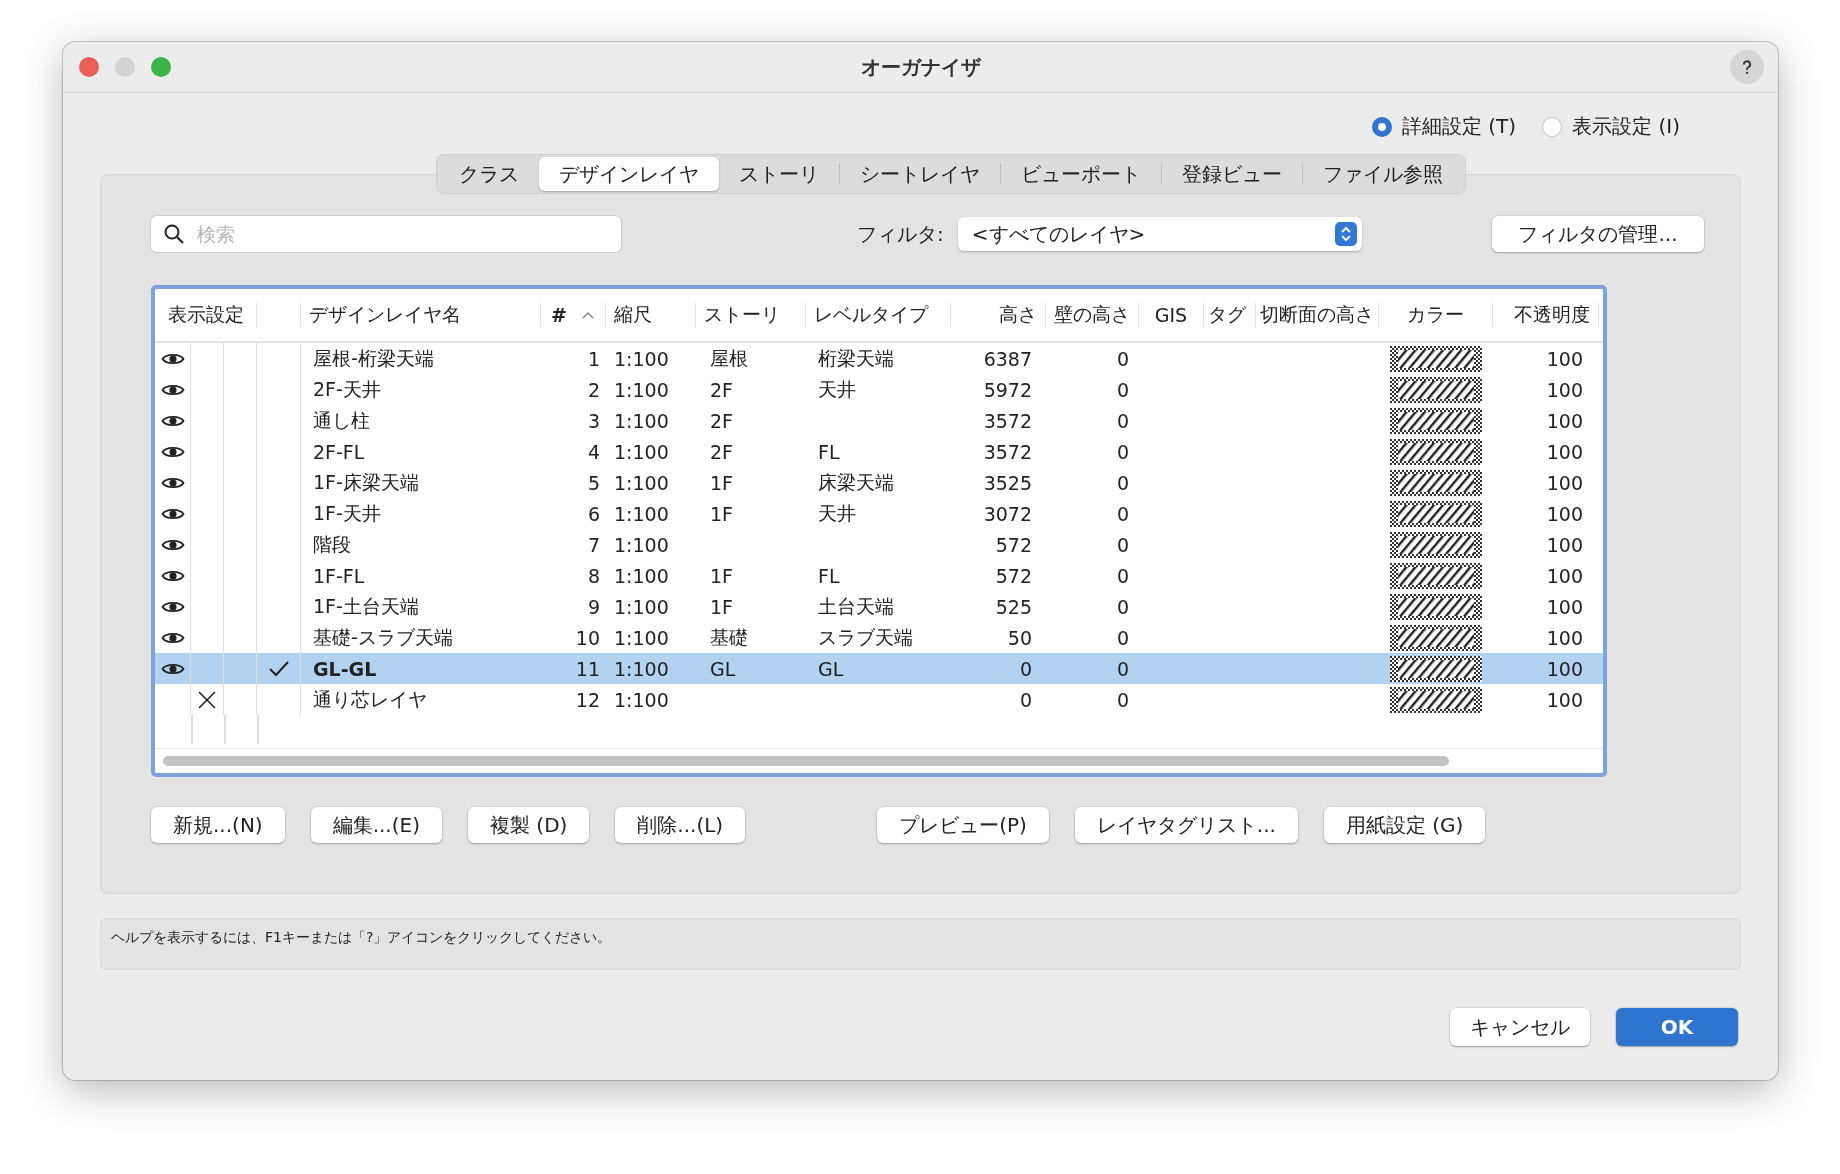 The height and width of the screenshot is (1174, 1840). What do you see at coordinates (1404, 825) in the screenshot?
I see `dialog-action-button: 用紙設定 (G)` at bounding box center [1404, 825].